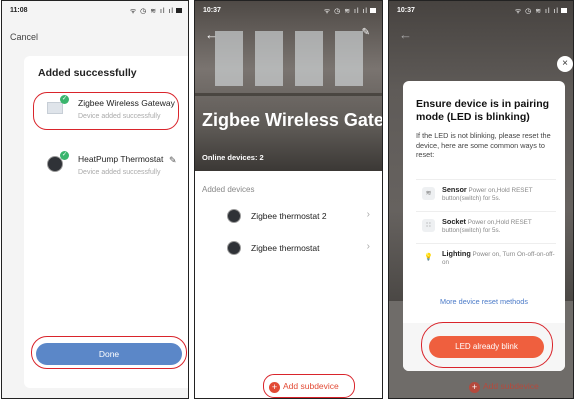 Image resolution: width=575 pixels, height=399 pixels. I want to click on option-name: Socket, so click(454, 221).